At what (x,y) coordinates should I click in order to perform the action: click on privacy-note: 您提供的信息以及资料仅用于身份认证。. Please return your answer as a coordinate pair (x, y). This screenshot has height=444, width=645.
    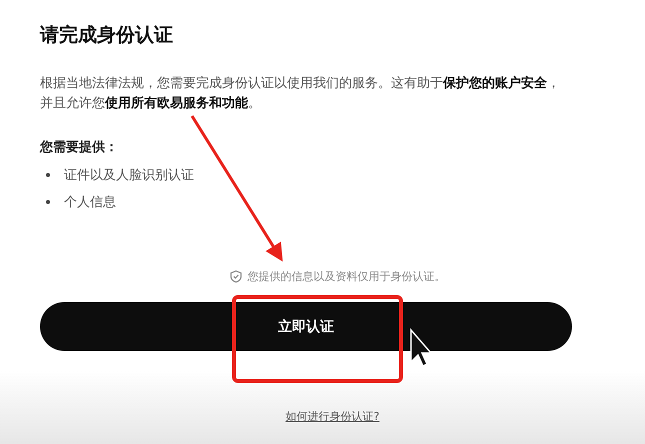
    Looking at the image, I should click on (347, 276).